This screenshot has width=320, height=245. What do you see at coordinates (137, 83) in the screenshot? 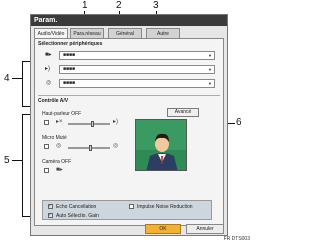
I see `microphone-select: ■■■■ ▼` at bounding box center [137, 83].